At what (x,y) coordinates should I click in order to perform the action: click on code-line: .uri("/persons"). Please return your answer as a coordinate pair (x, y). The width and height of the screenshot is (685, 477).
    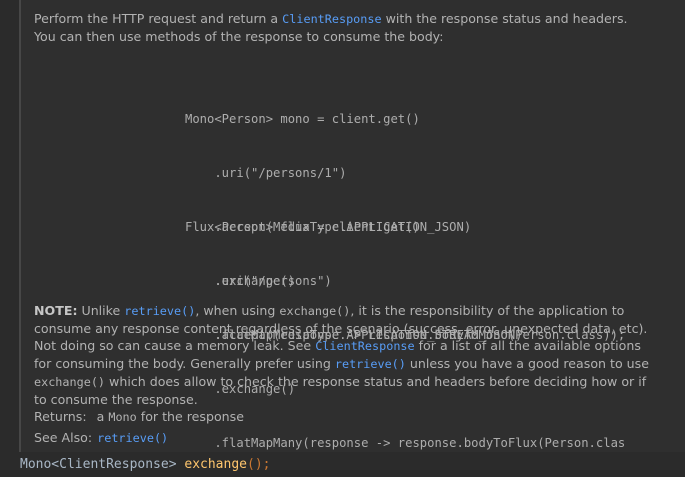
    Looking at the image, I should click on (258, 281).